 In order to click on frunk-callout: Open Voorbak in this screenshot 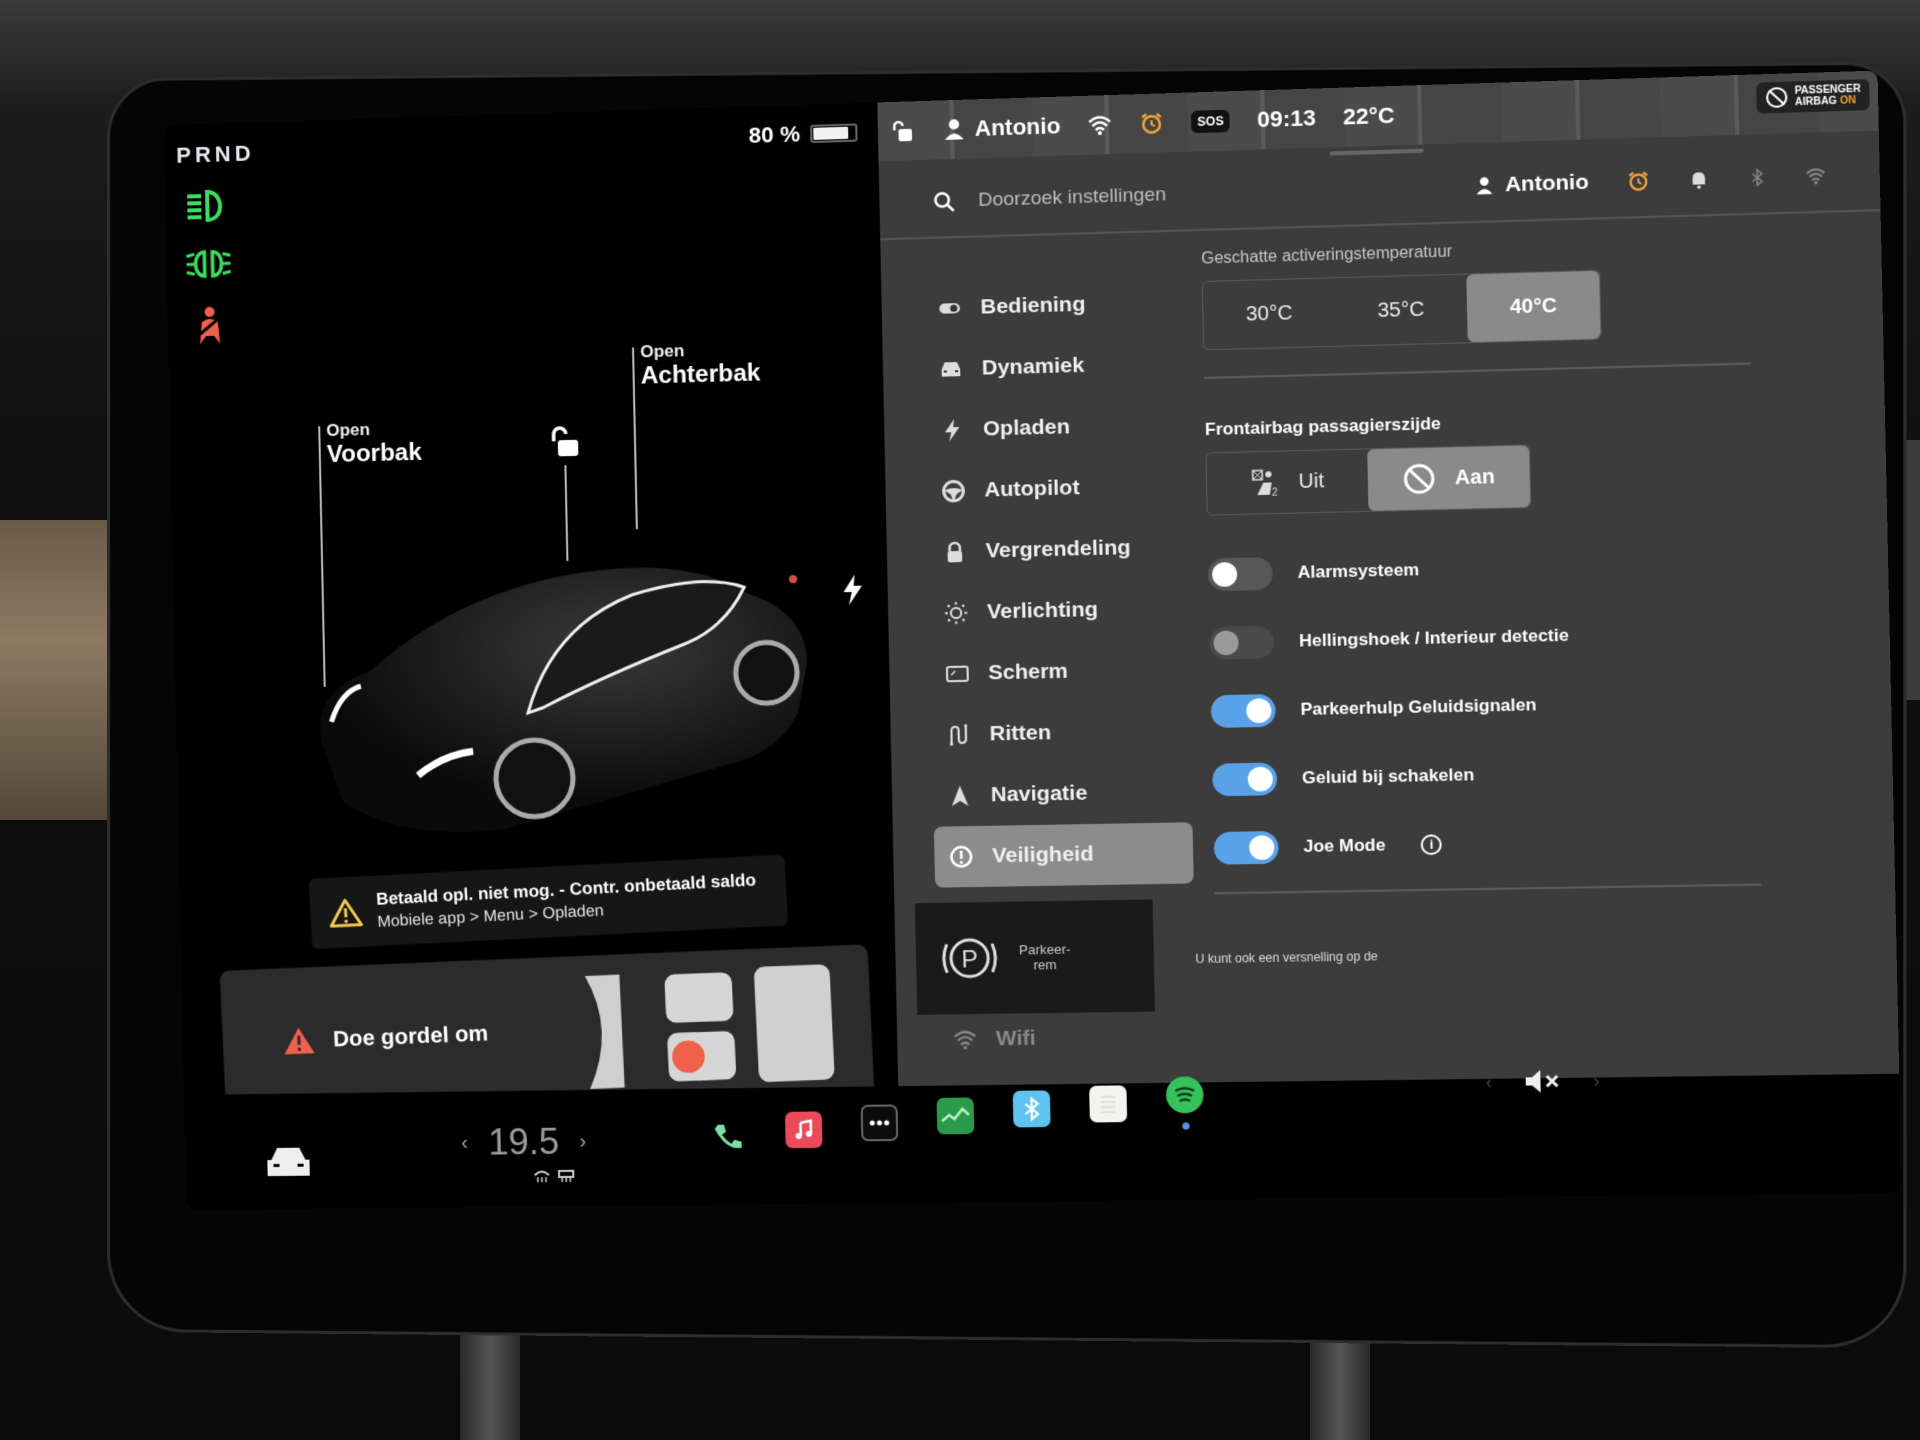, I will do `click(374, 444)`.